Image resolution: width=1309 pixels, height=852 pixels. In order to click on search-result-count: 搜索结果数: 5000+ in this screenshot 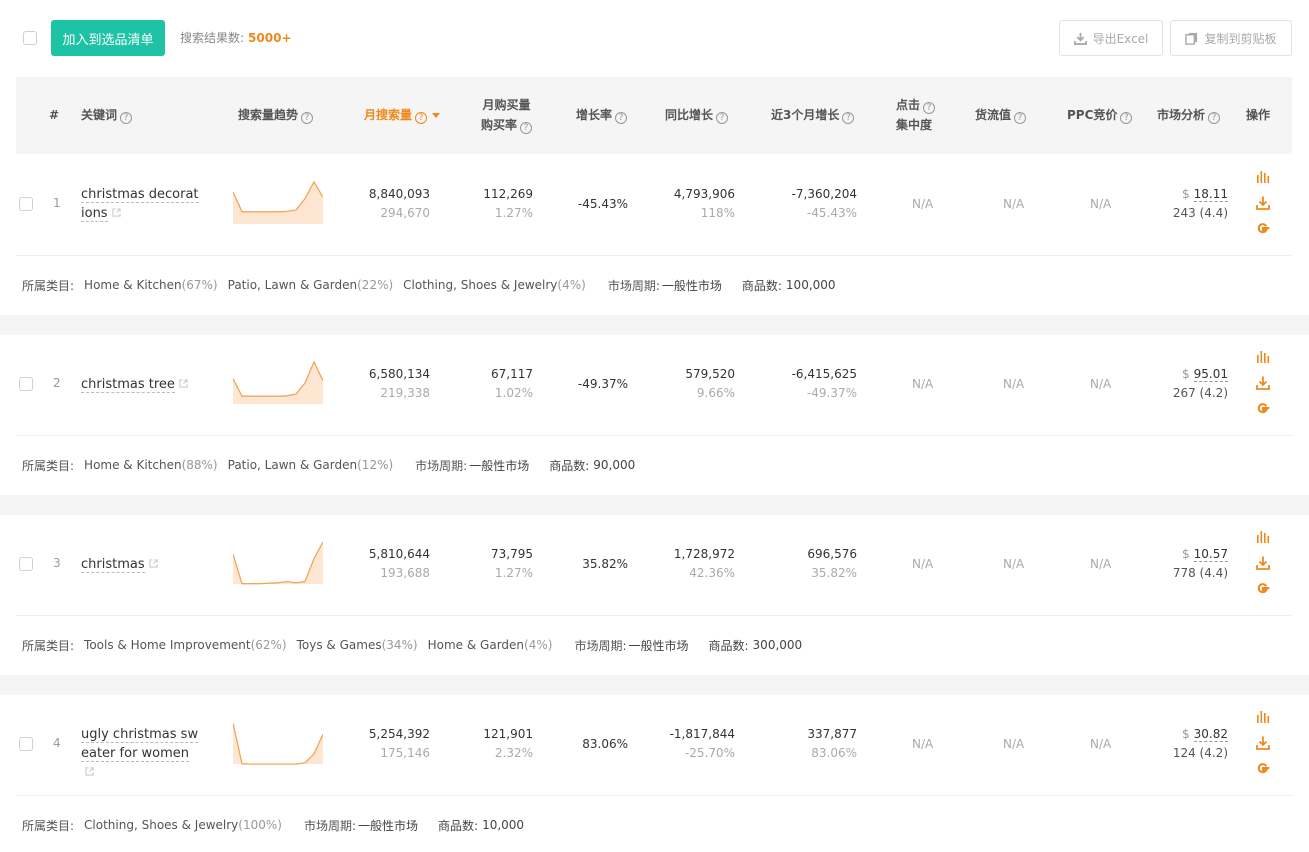, I will do `click(236, 37)`.